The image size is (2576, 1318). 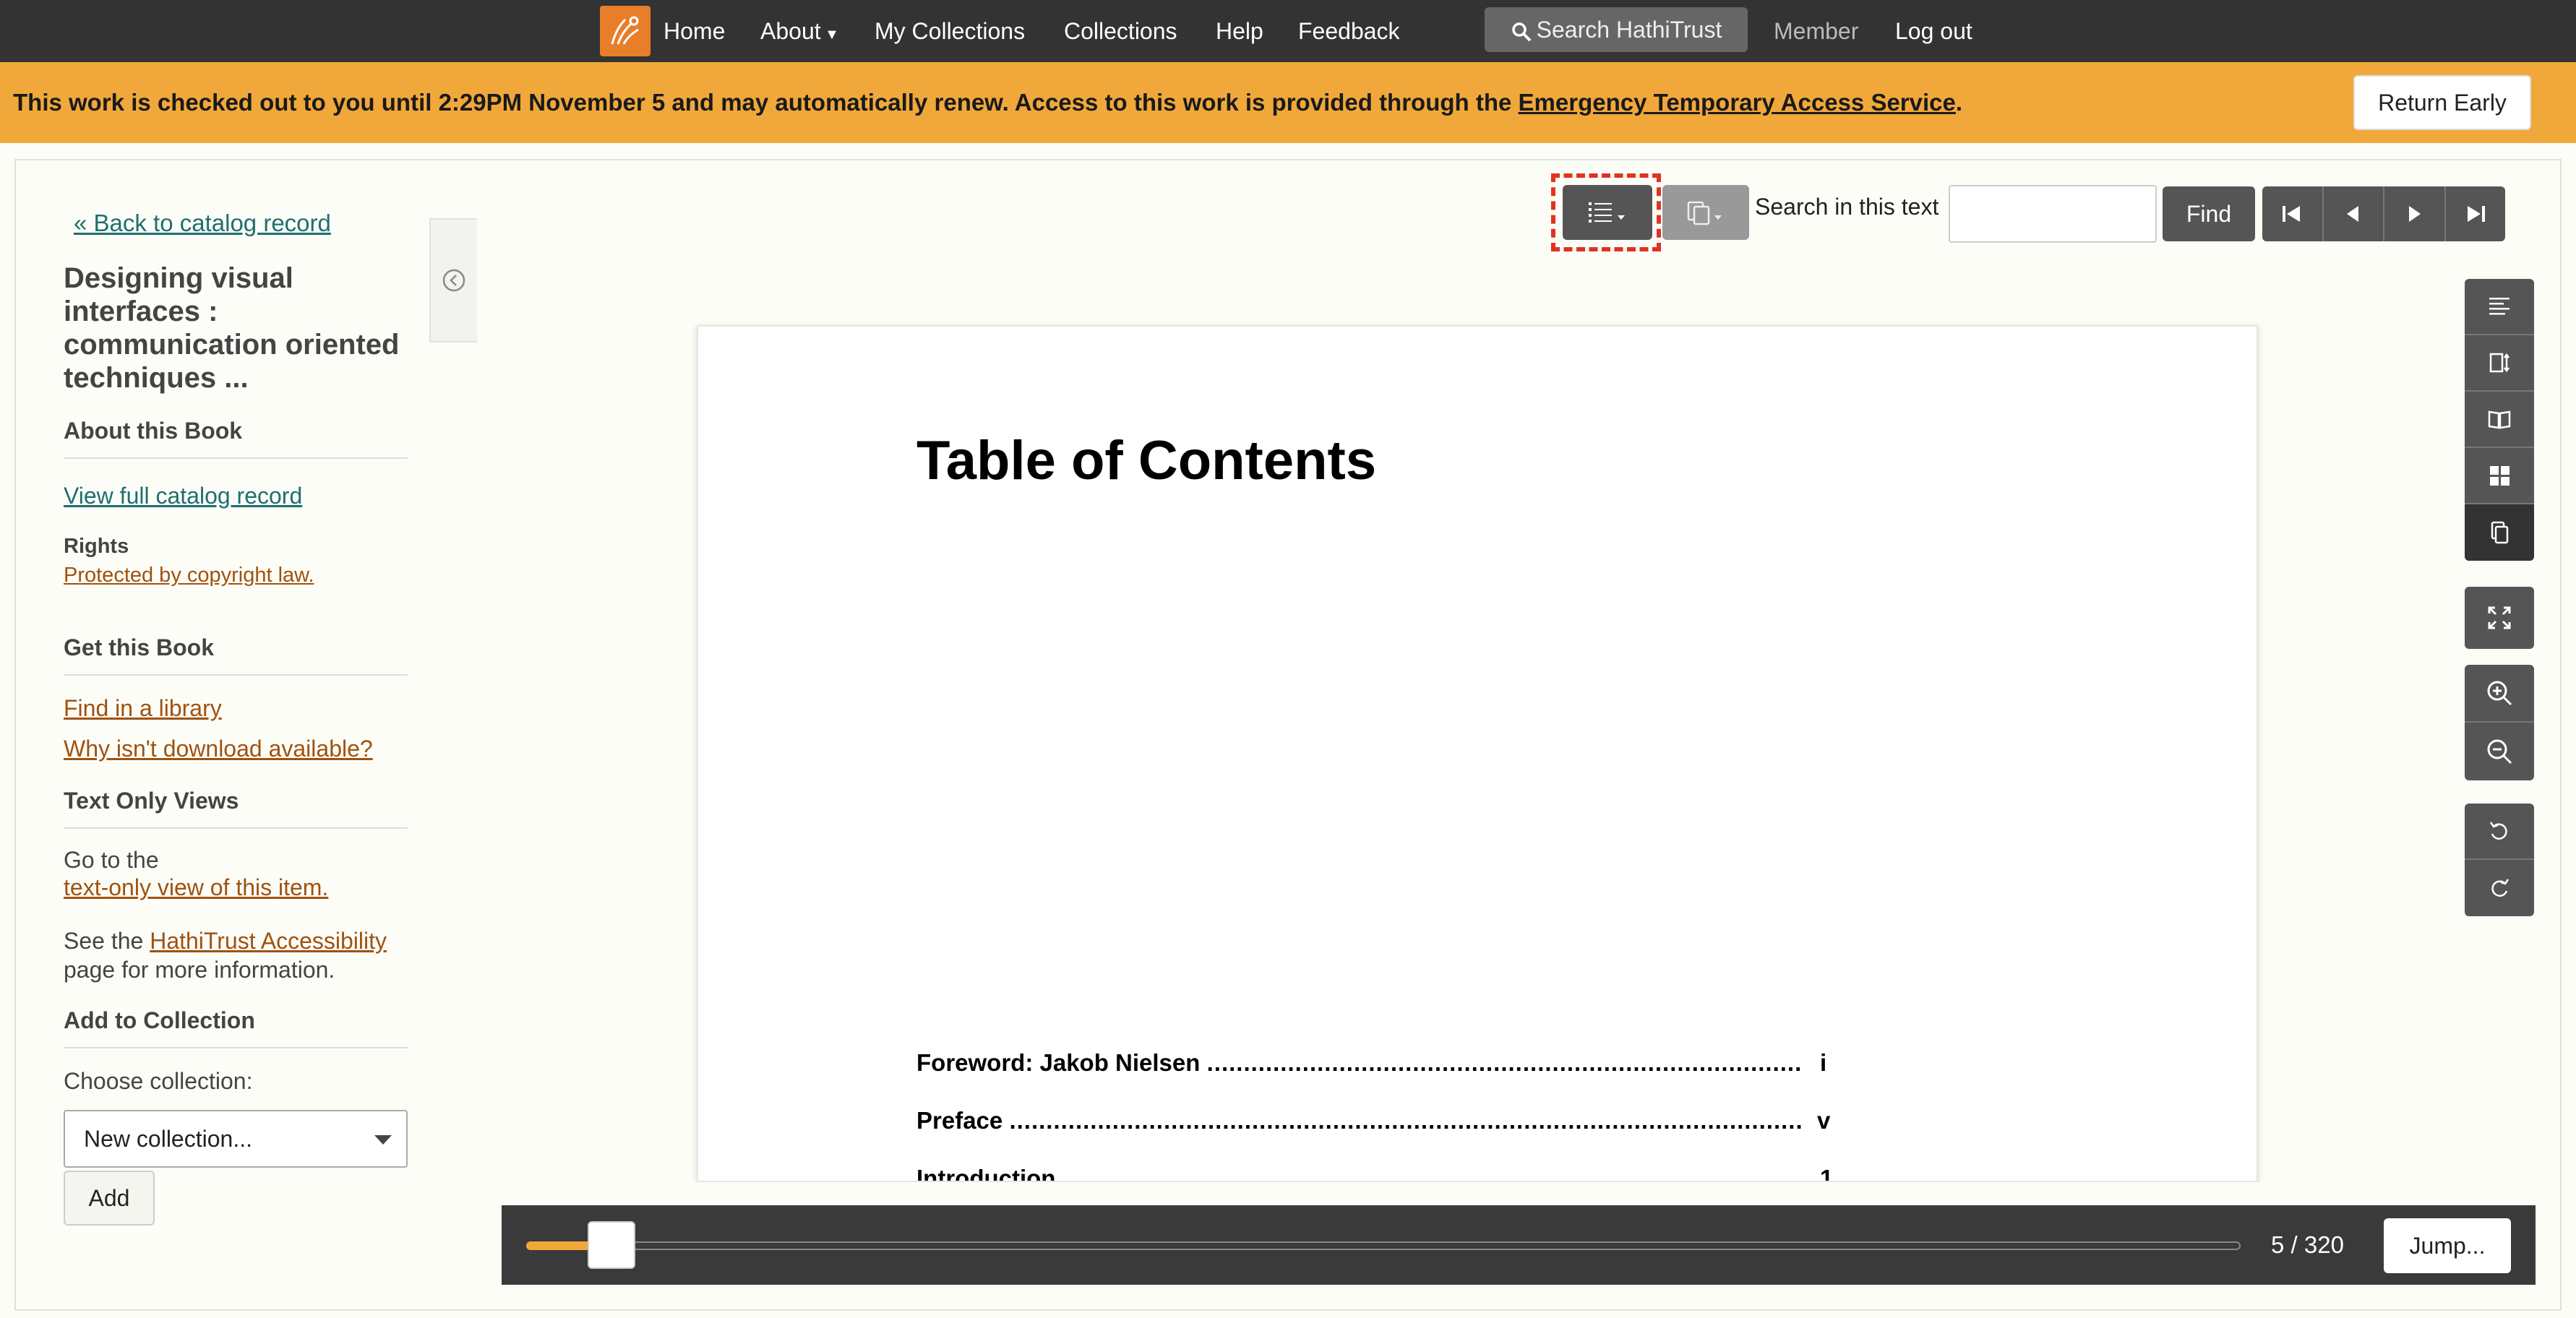 I want to click on zoom-out-button, so click(x=2499, y=751).